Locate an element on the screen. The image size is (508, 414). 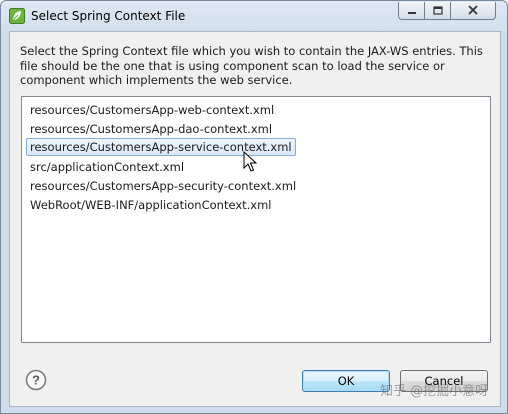
maximize-icon is located at coordinates (437, 11).